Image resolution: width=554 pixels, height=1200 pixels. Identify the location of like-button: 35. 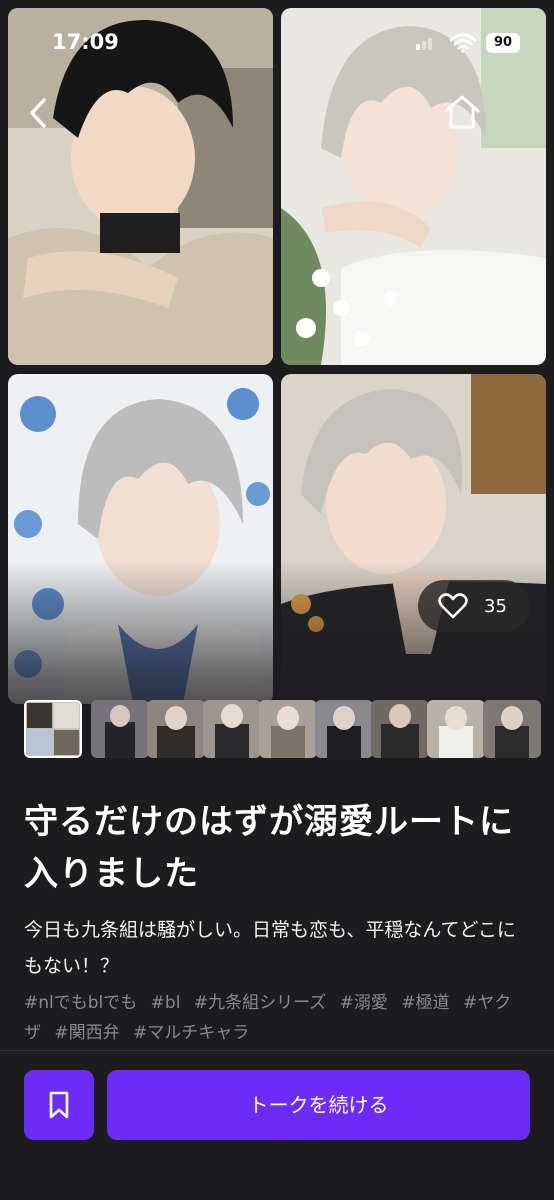
(474, 606).